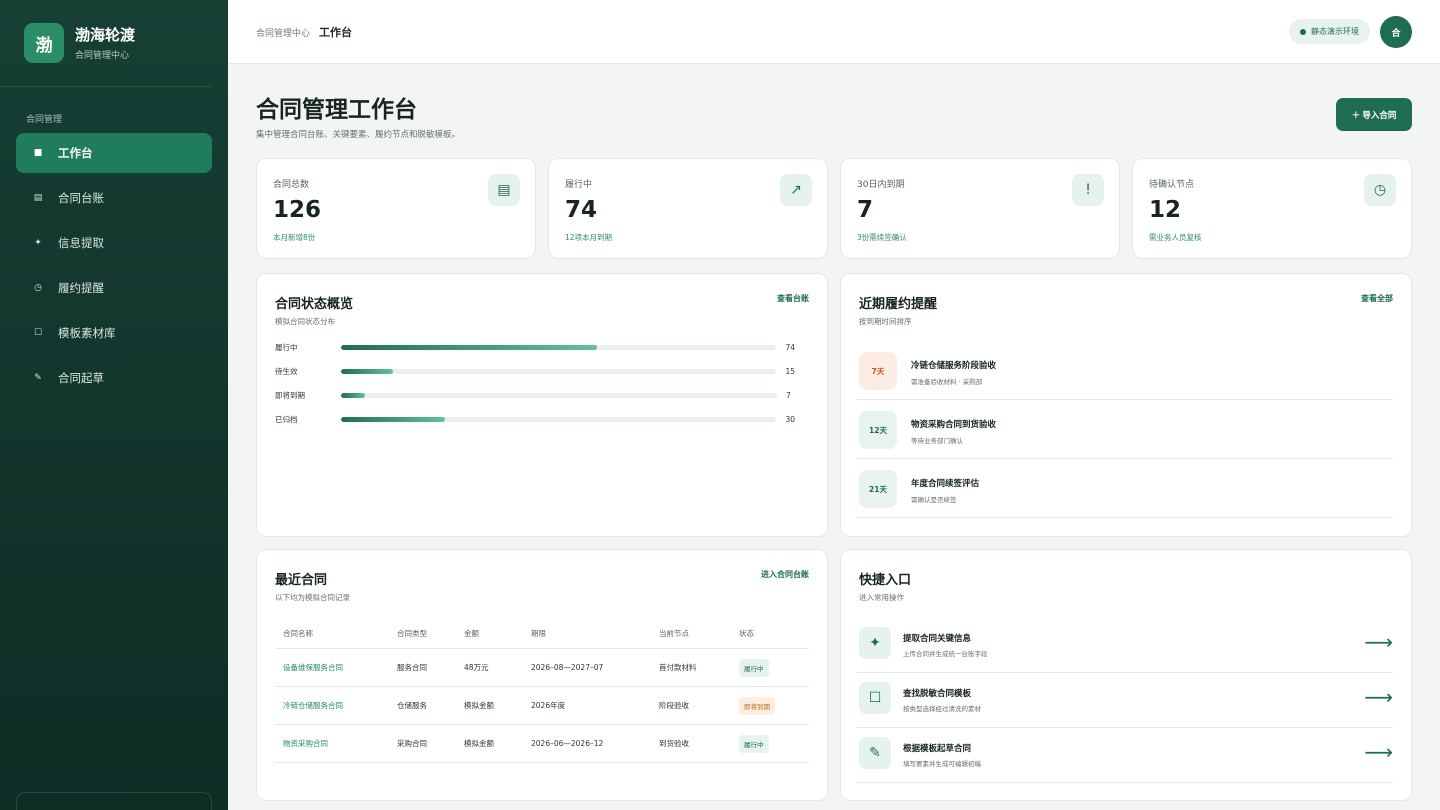 The width and height of the screenshot is (1440, 810). I want to click on card-title: 近期履约提醒, so click(898, 304).